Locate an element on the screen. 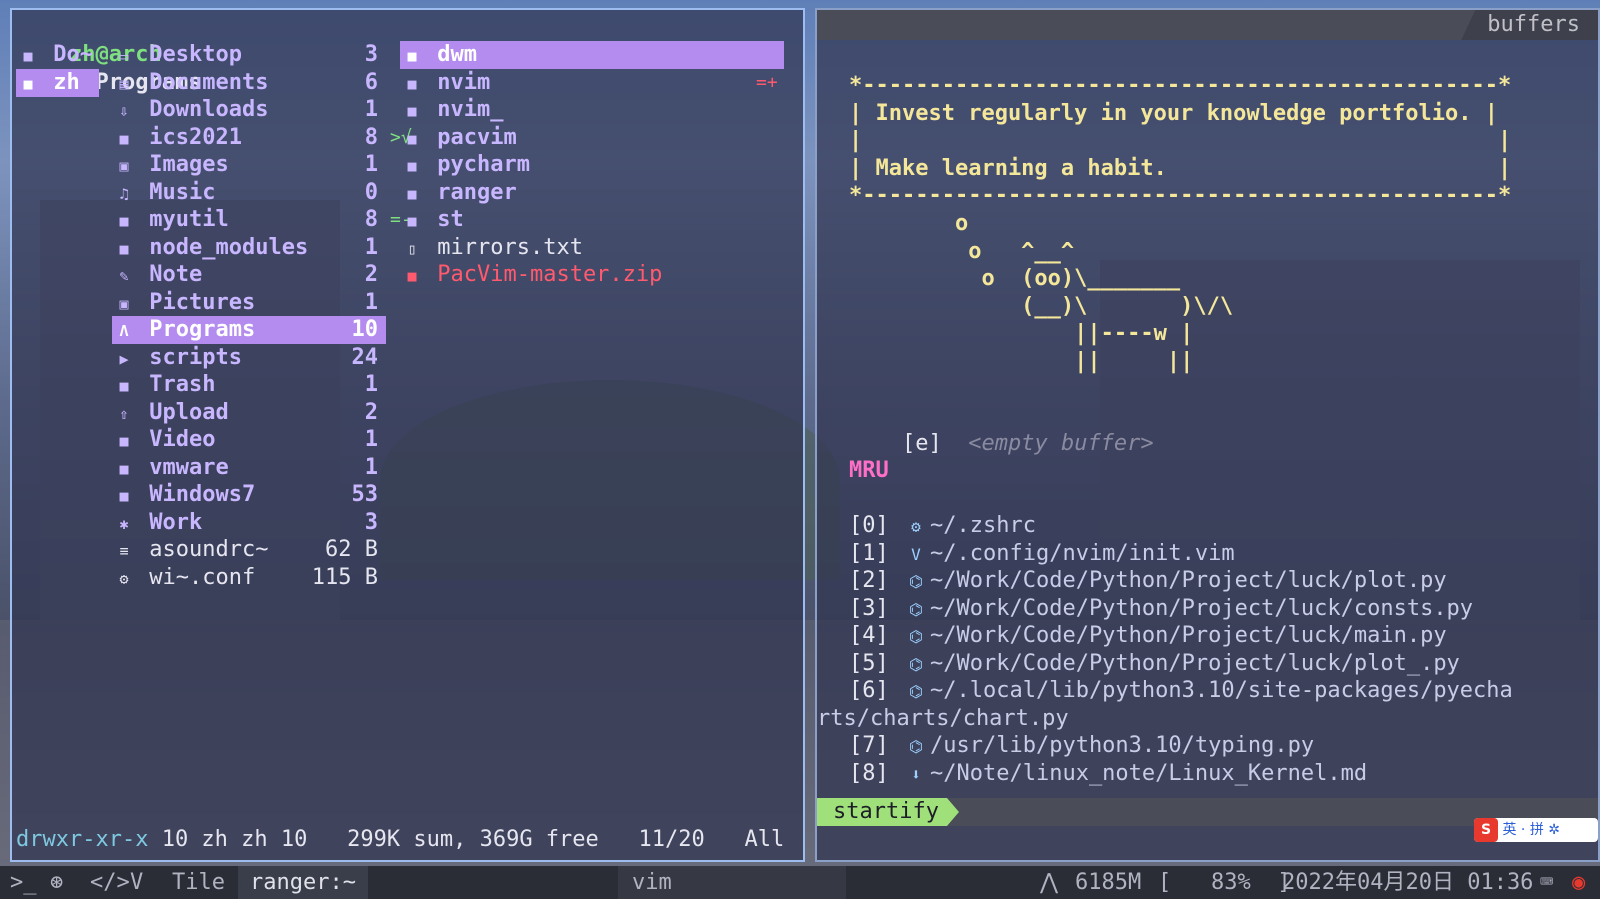 The image size is (1600, 899). directory-entry: ⚙ wi~.conf 115 B is located at coordinates (249, 578).